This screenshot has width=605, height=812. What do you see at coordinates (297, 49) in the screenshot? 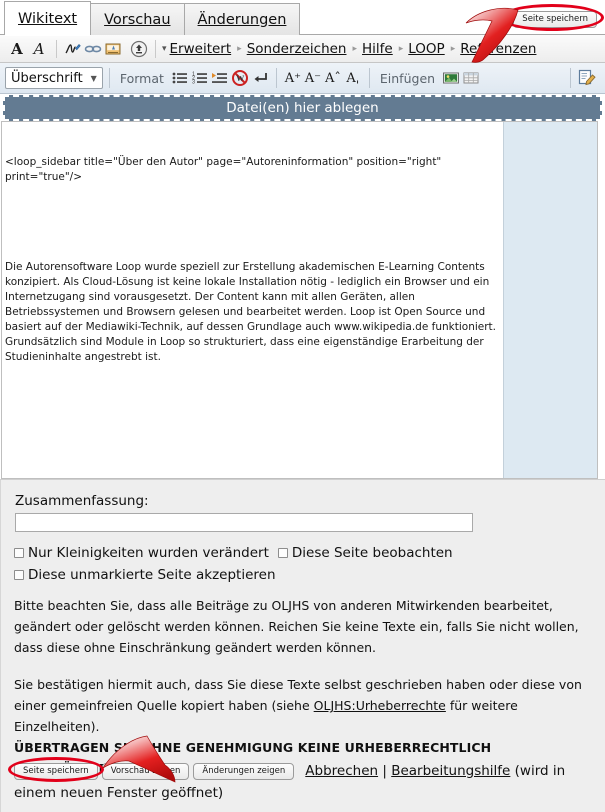
I see `toolbar-menu-sonderzeichen: Sonderzeichen` at bounding box center [297, 49].